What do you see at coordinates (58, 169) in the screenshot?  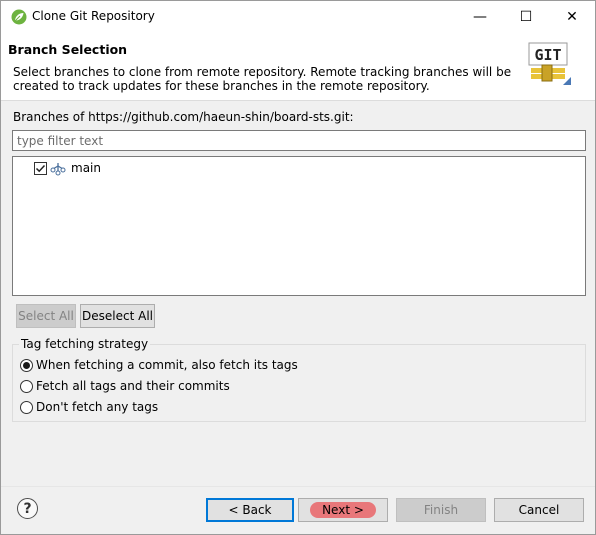 I see `branch-icon` at bounding box center [58, 169].